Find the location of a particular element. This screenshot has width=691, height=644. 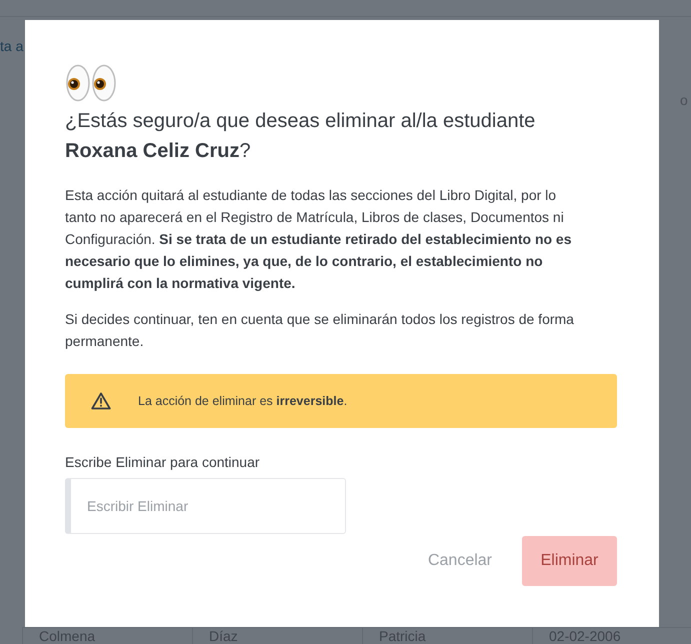

dialog-title: ¿Estás seguro/a que deseas eliminar al/la estudiante Roxana Celiz Cruz? is located at coordinates (300, 136).